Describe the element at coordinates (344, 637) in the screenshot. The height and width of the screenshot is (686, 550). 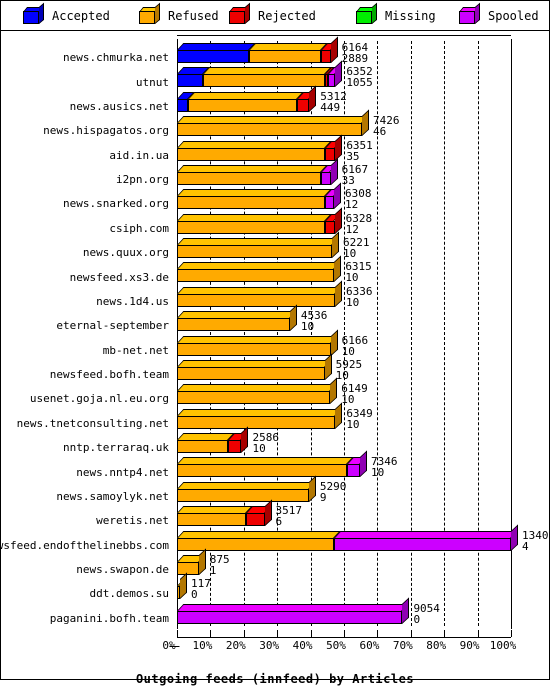
I see `x-axis-line` at that location.